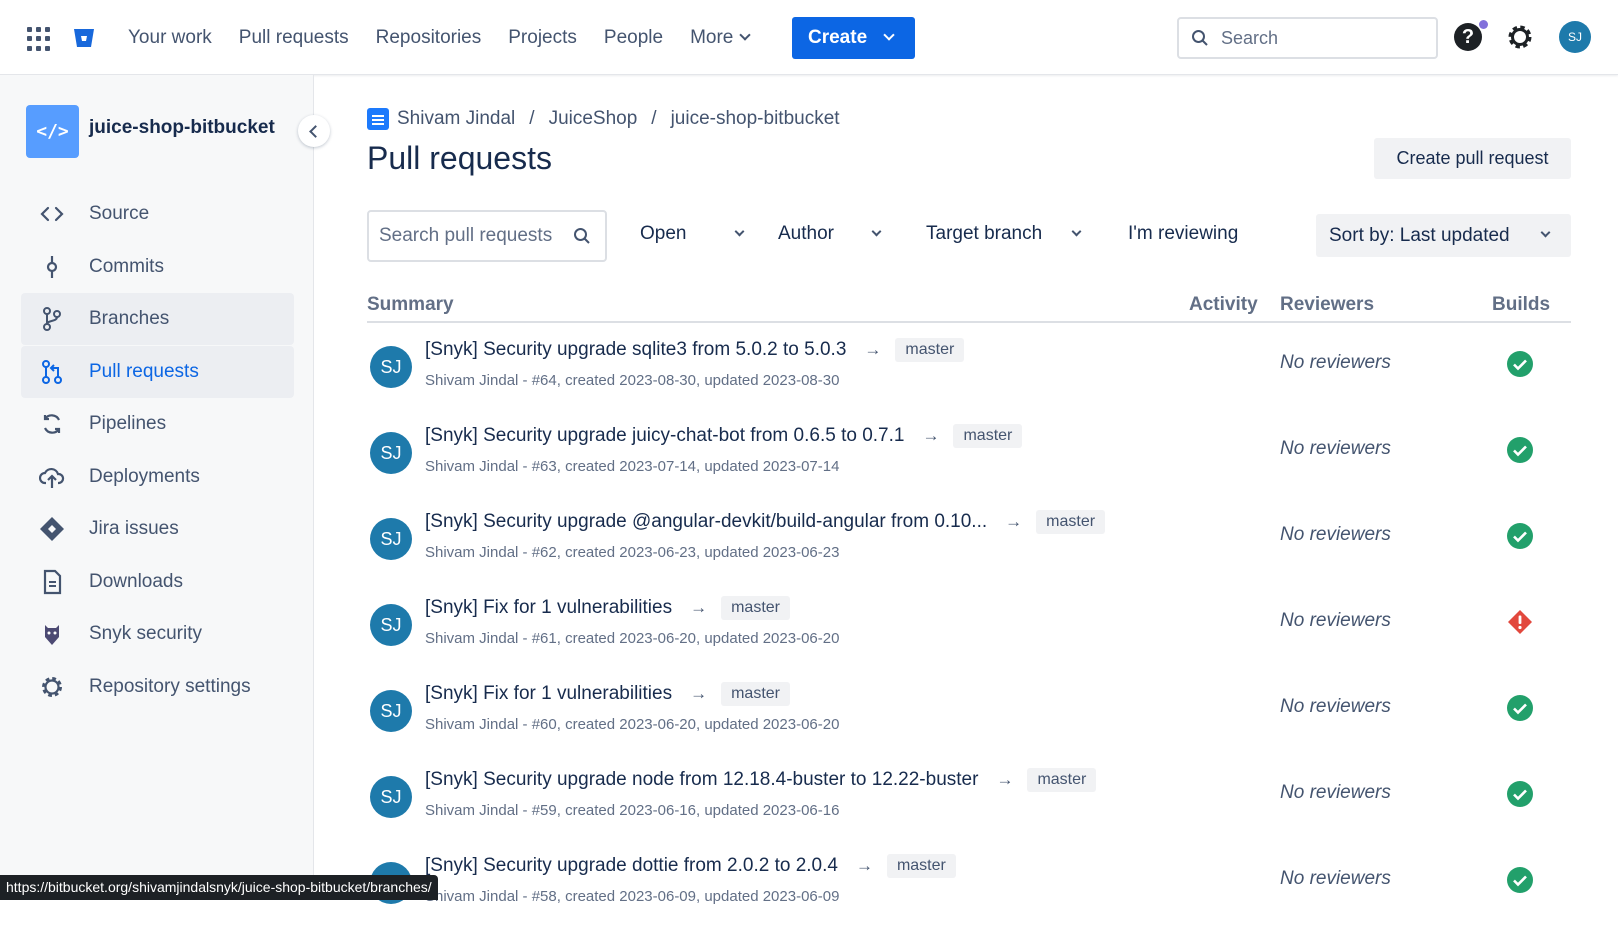 This screenshot has width=1618, height=931. Describe the element at coordinates (1468, 37) in the screenshot. I see `help-icon: ?` at that location.